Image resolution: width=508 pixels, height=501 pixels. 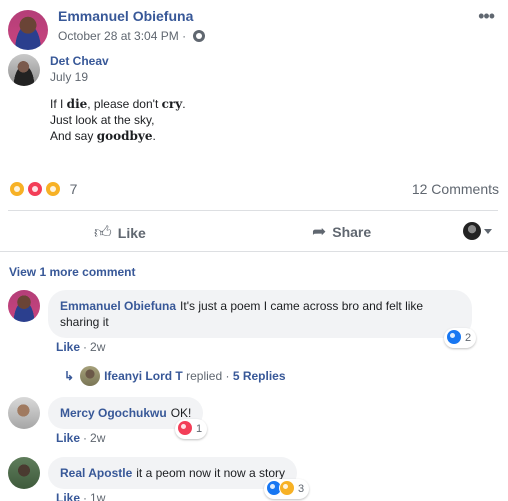 I want to click on replier-avatar, so click(x=90, y=376).